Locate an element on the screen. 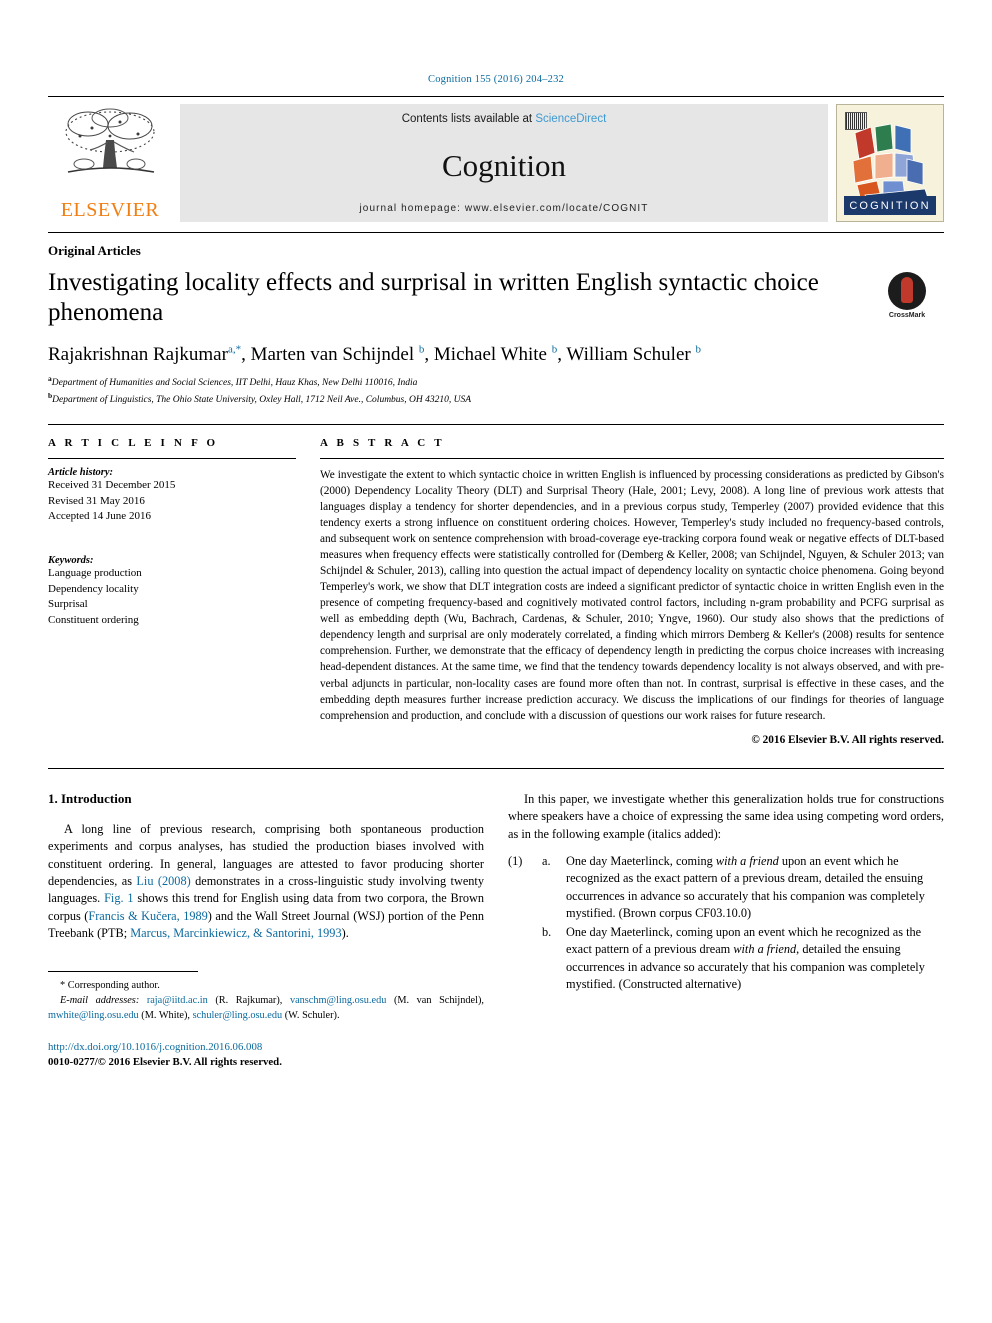 The height and width of the screenshot is (1323, 992). author-1: Marten van Schijndel b is located at coordinates (337, 354).